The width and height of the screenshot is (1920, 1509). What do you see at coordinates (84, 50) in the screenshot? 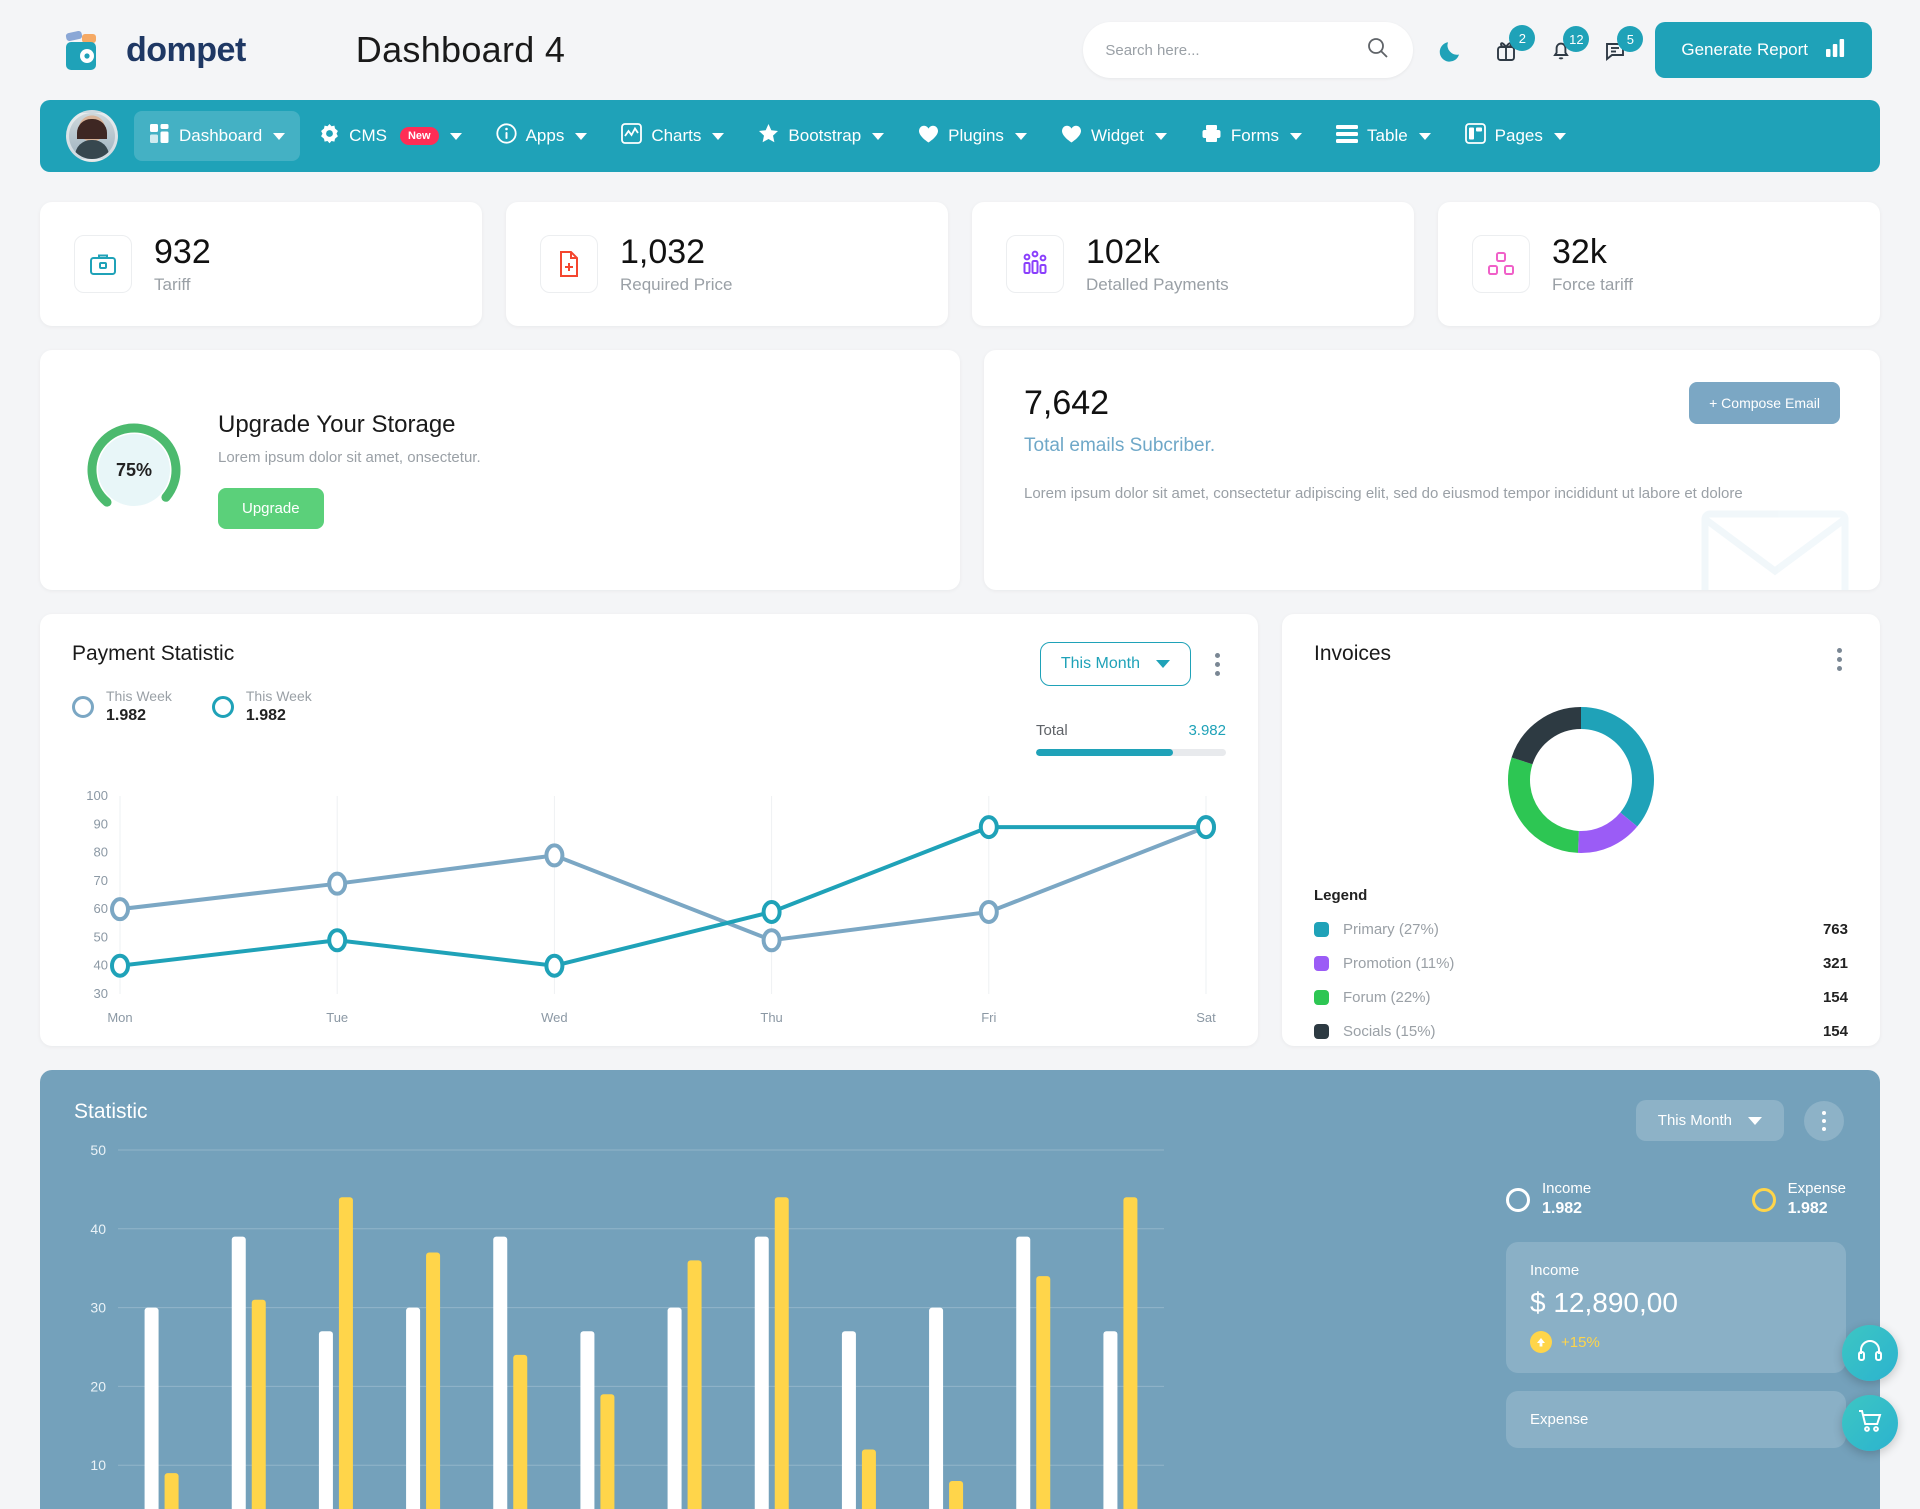
I see `wallet-logo-icon` at bounding box center [84, 50].